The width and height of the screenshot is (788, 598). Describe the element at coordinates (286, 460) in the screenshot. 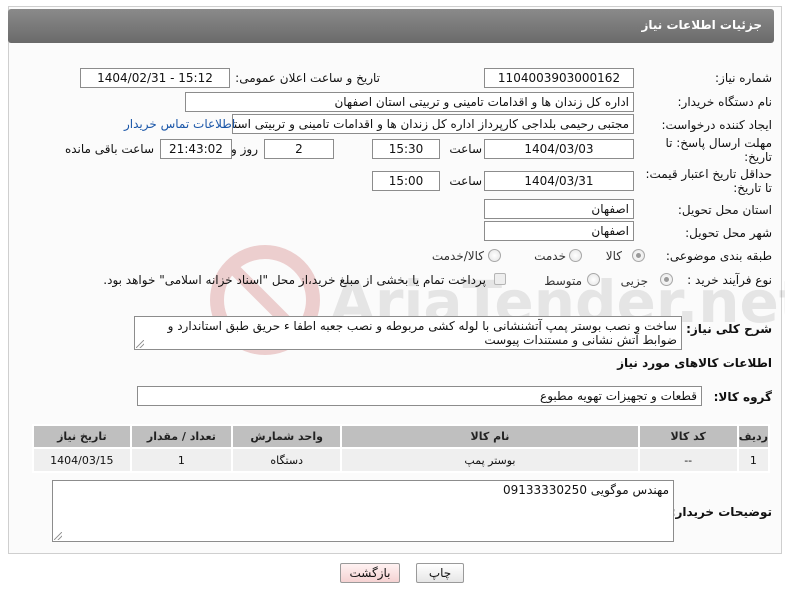

I see `cell-unit: دستگاه` at that location.